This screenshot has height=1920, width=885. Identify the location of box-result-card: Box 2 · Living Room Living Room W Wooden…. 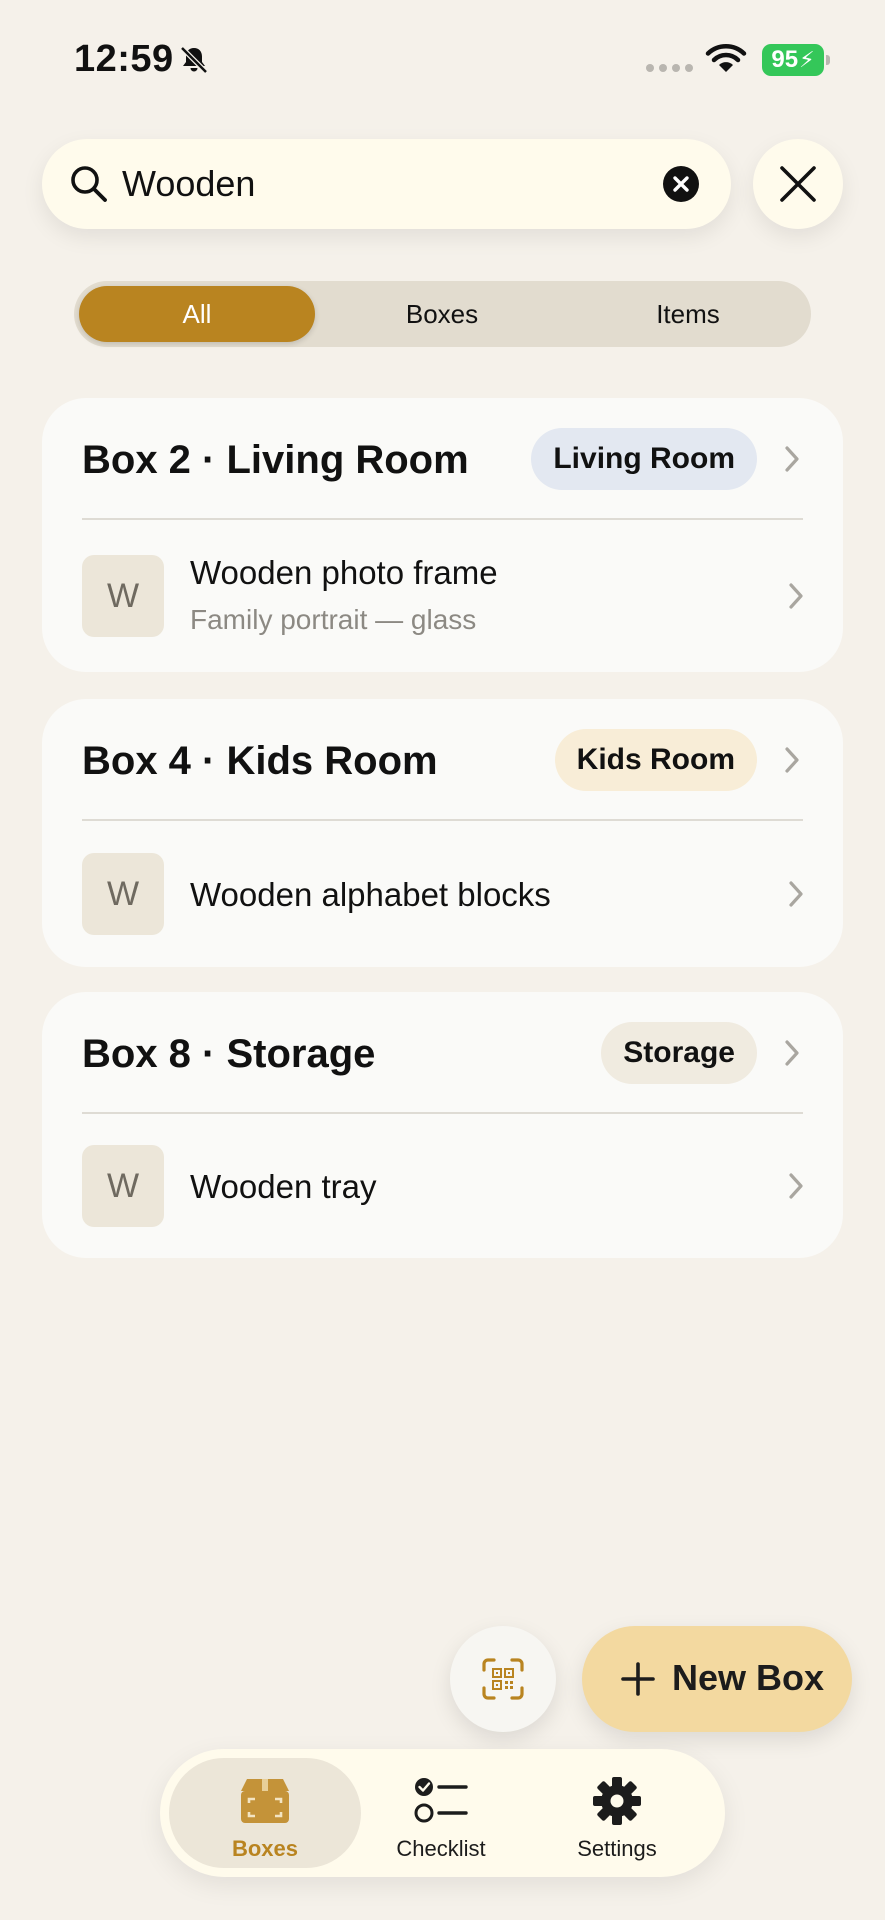
(442, 535).